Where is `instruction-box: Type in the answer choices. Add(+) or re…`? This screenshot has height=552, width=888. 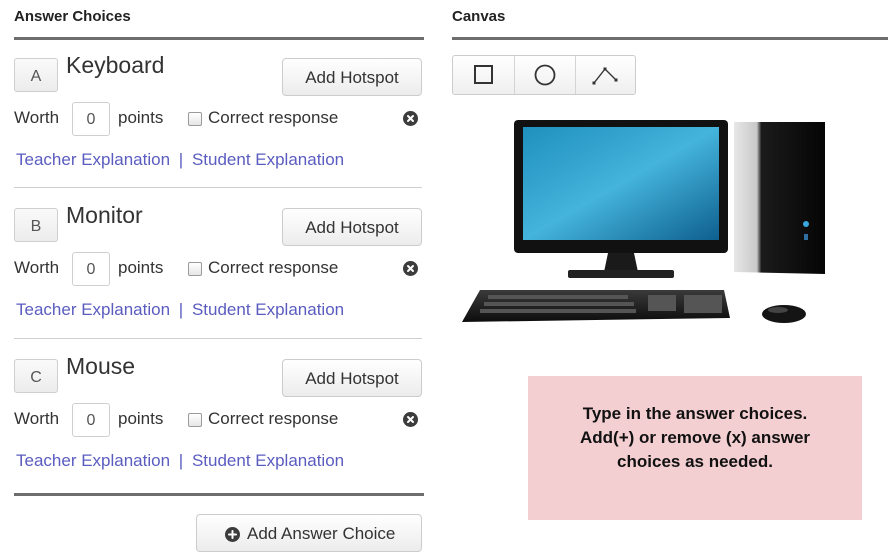
instruction-box: Type in the answer choices. Add(+) or re… is located at coordinates (695, 448).